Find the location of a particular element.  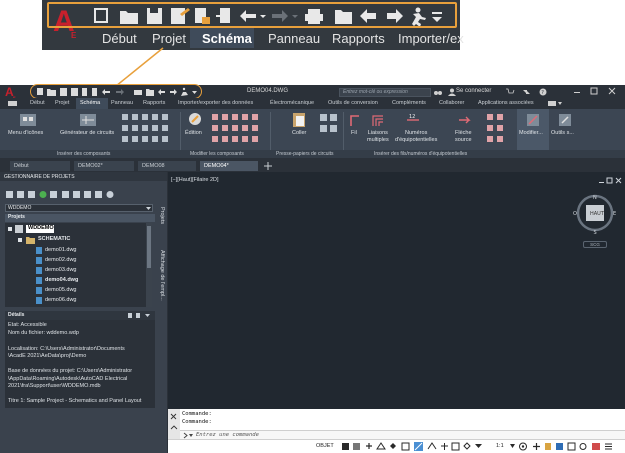

modify-small-icons is located at coordinates (239, 130).